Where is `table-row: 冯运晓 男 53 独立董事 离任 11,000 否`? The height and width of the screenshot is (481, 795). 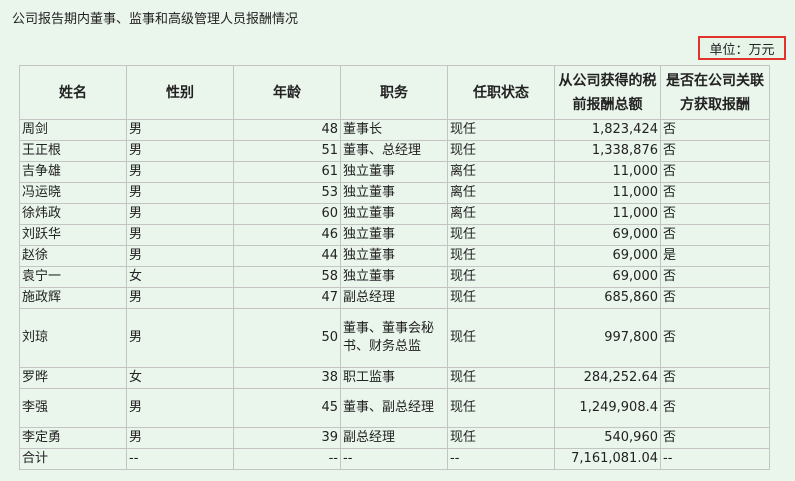 table-row: 冯运晓 男 53 独立董事 离任 11,000 否 is located at coordinates (394, 193).